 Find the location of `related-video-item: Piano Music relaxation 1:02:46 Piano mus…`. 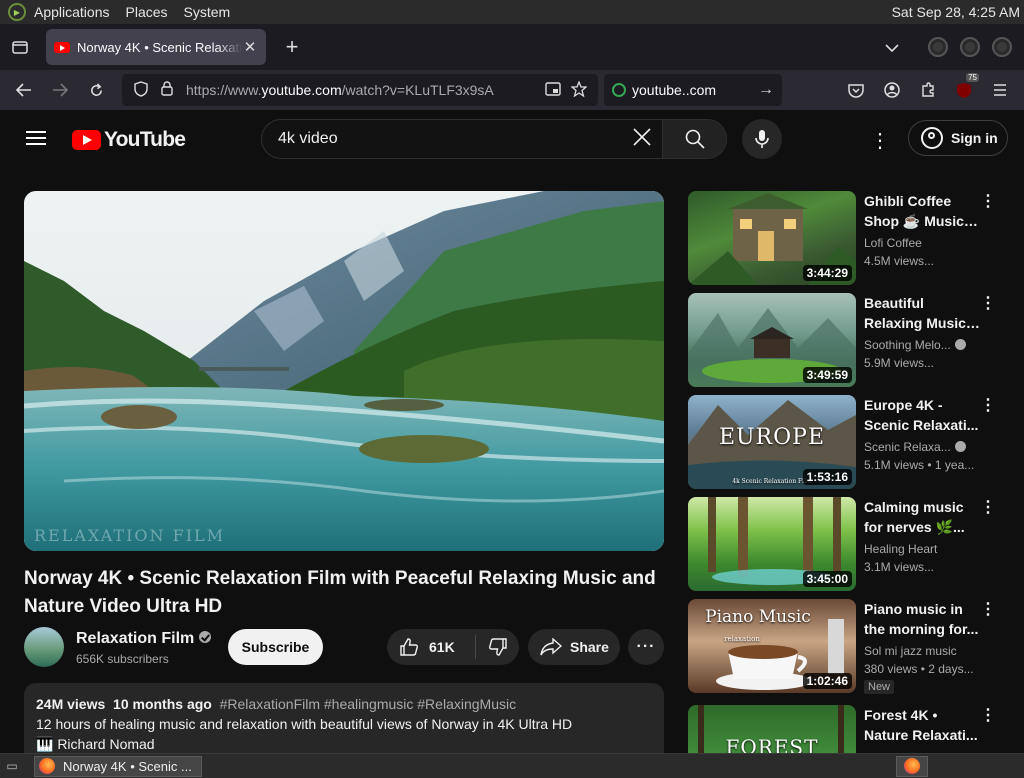

related-video-item: Piano Music relaxation 1:02:46 Piano mus… is located at coordinates (848, 646).